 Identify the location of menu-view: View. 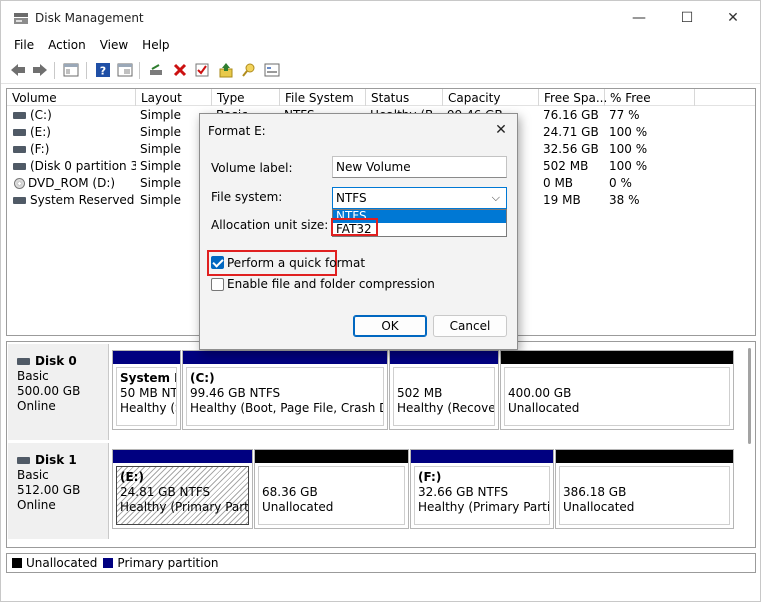
(114, 45).